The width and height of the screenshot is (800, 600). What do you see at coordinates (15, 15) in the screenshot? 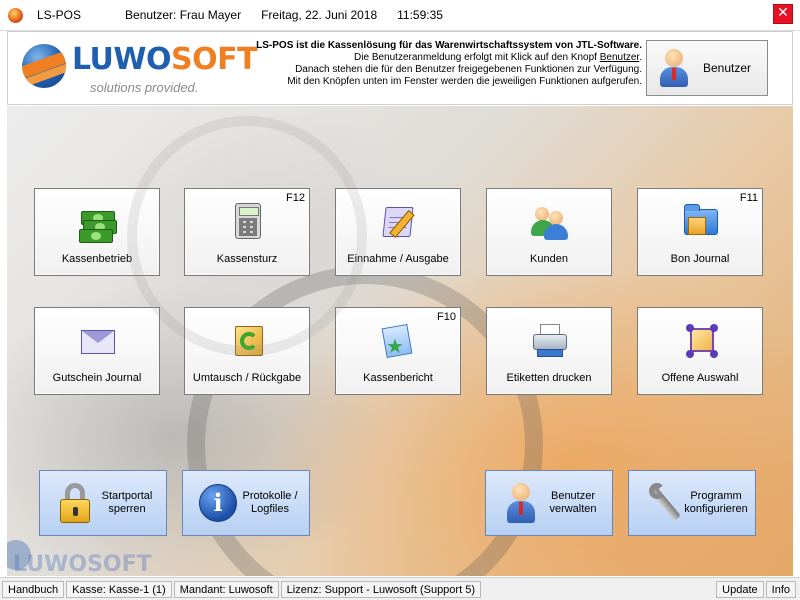
I see `app-icon` at bounding box center [15, 15].